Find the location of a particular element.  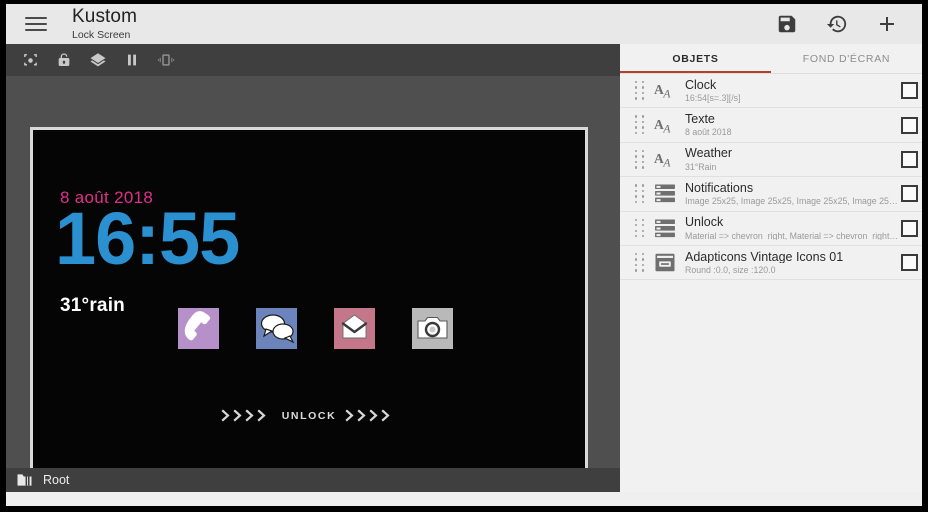

camera-icon is located at coordinates (432, 328).